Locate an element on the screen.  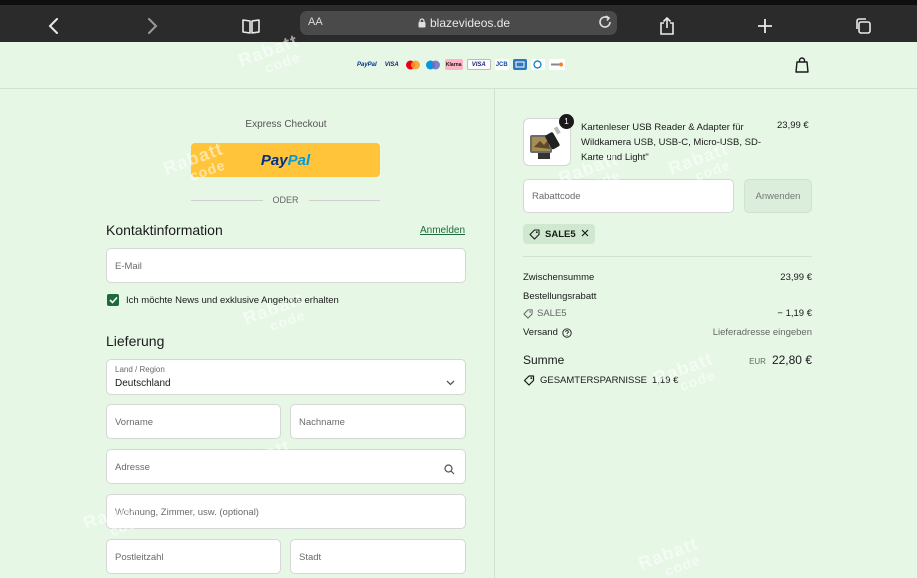
total-savings: GESAMTERSPARNISSE 1,19 € is located at coordinates (600, 380).